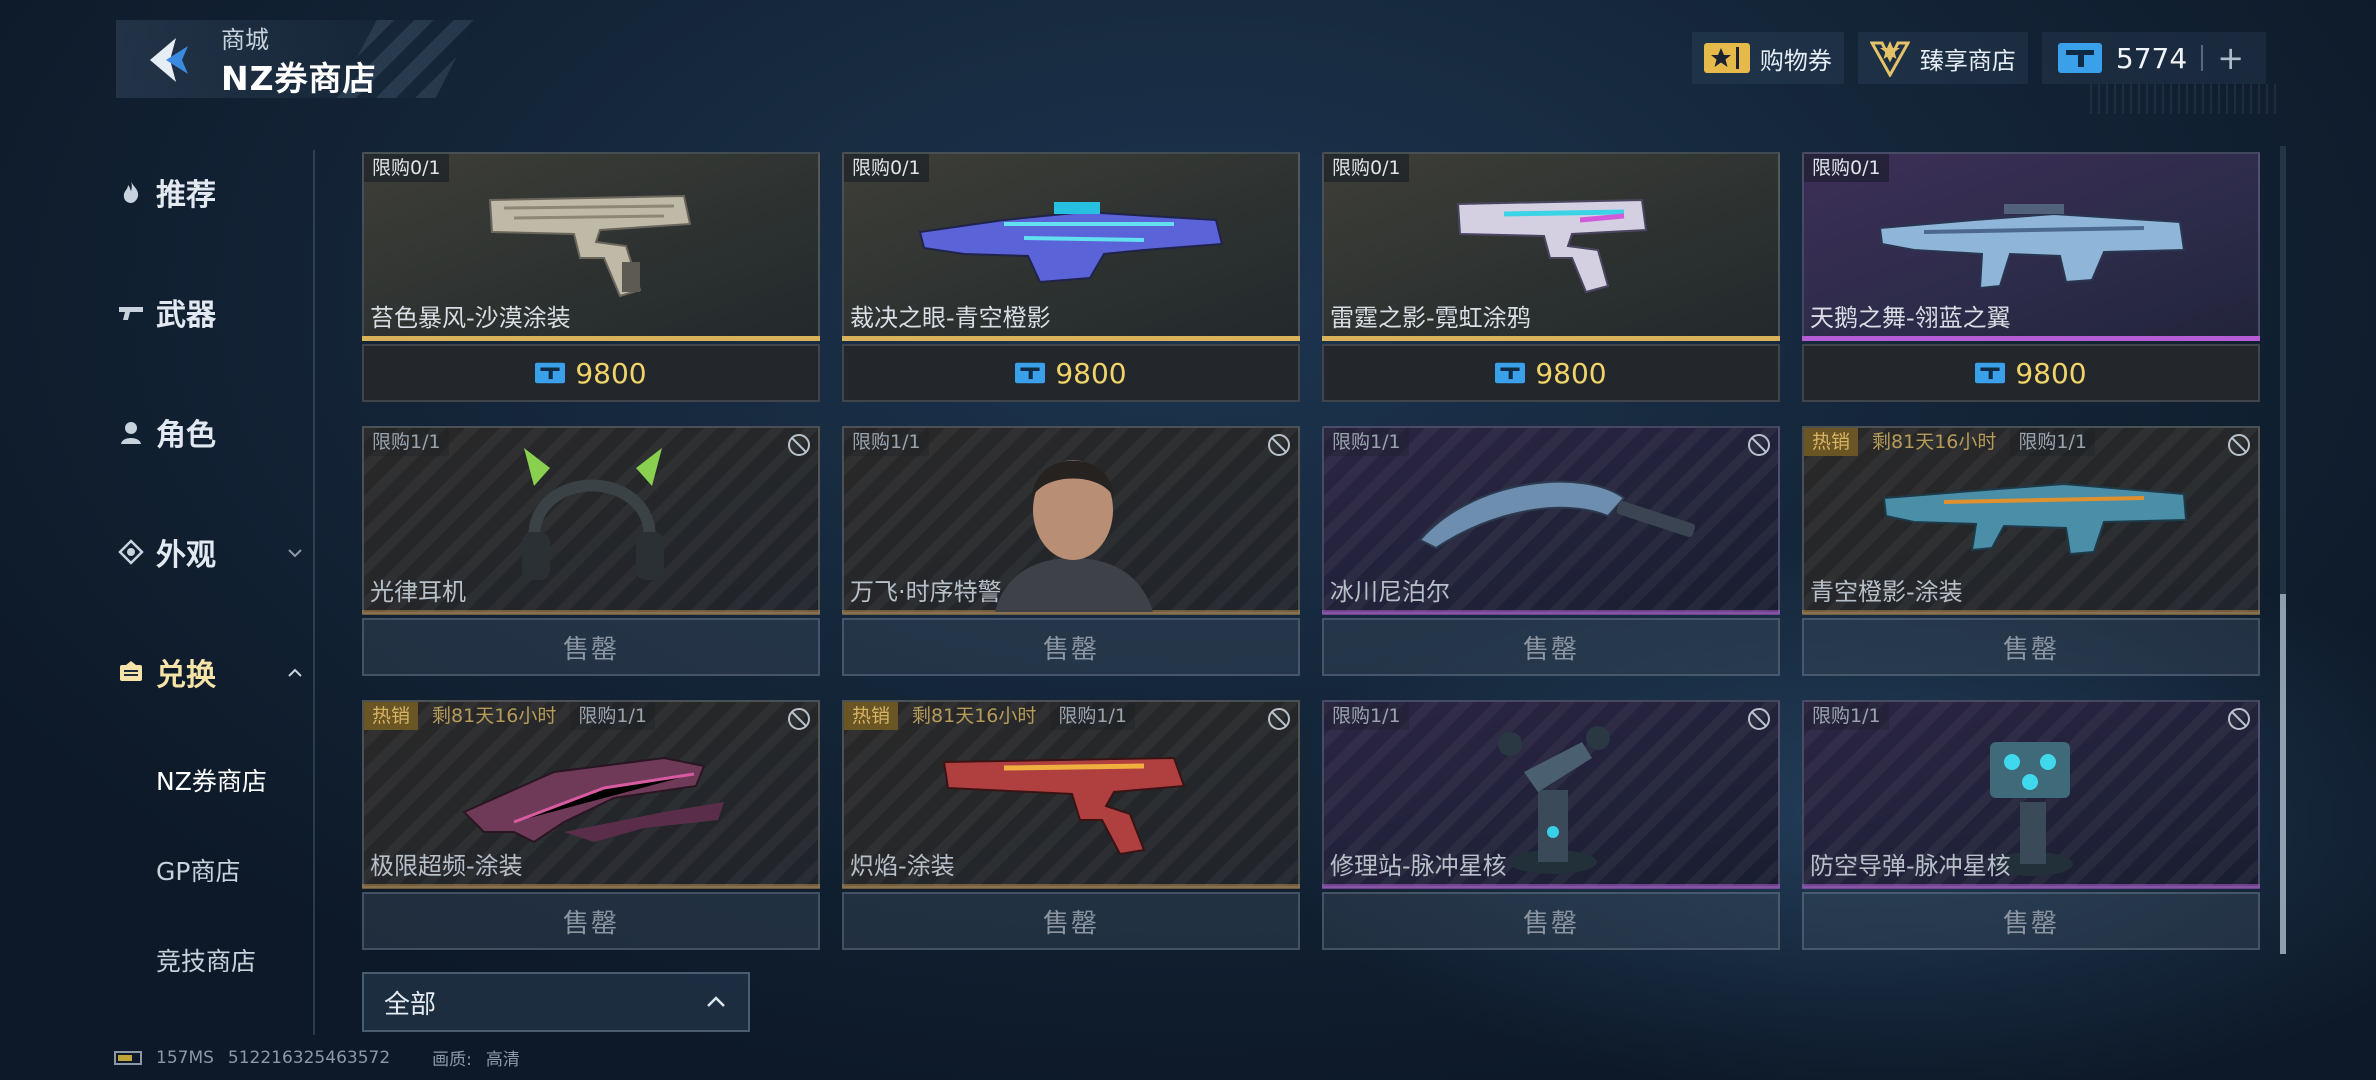 This screenshot has width=2376, height=1080. What do you see at coordinates (556, 1002) in the screenshot?
I see `category-filter-dropdown: 全部` at bounding box center [556, 1002].